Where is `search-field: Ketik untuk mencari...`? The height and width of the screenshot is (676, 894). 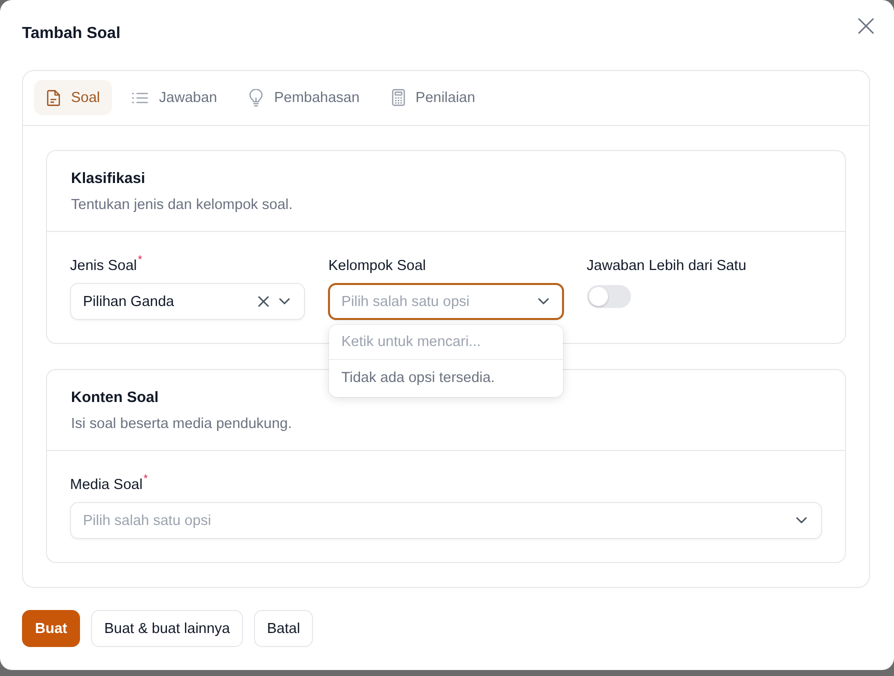 search-field: Ketik untuk mencari... is located at coordinates (446, 342).